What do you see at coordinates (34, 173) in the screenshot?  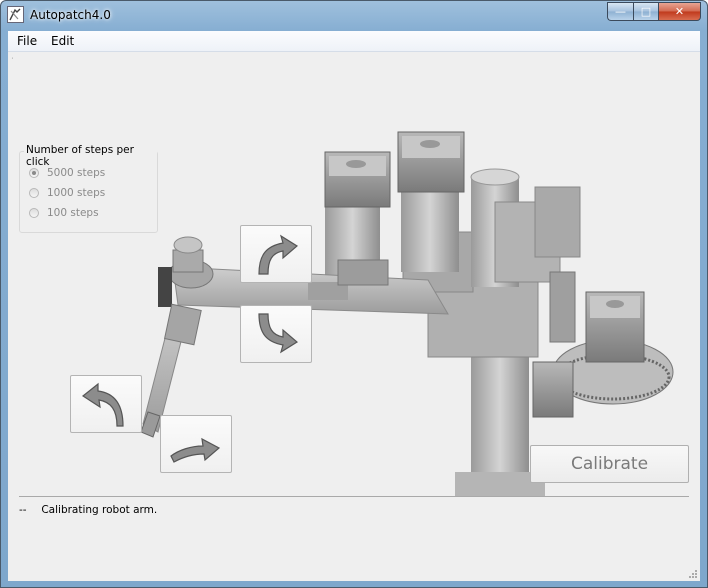 I see `radio-button-checked` at bounding box center [34, 173].